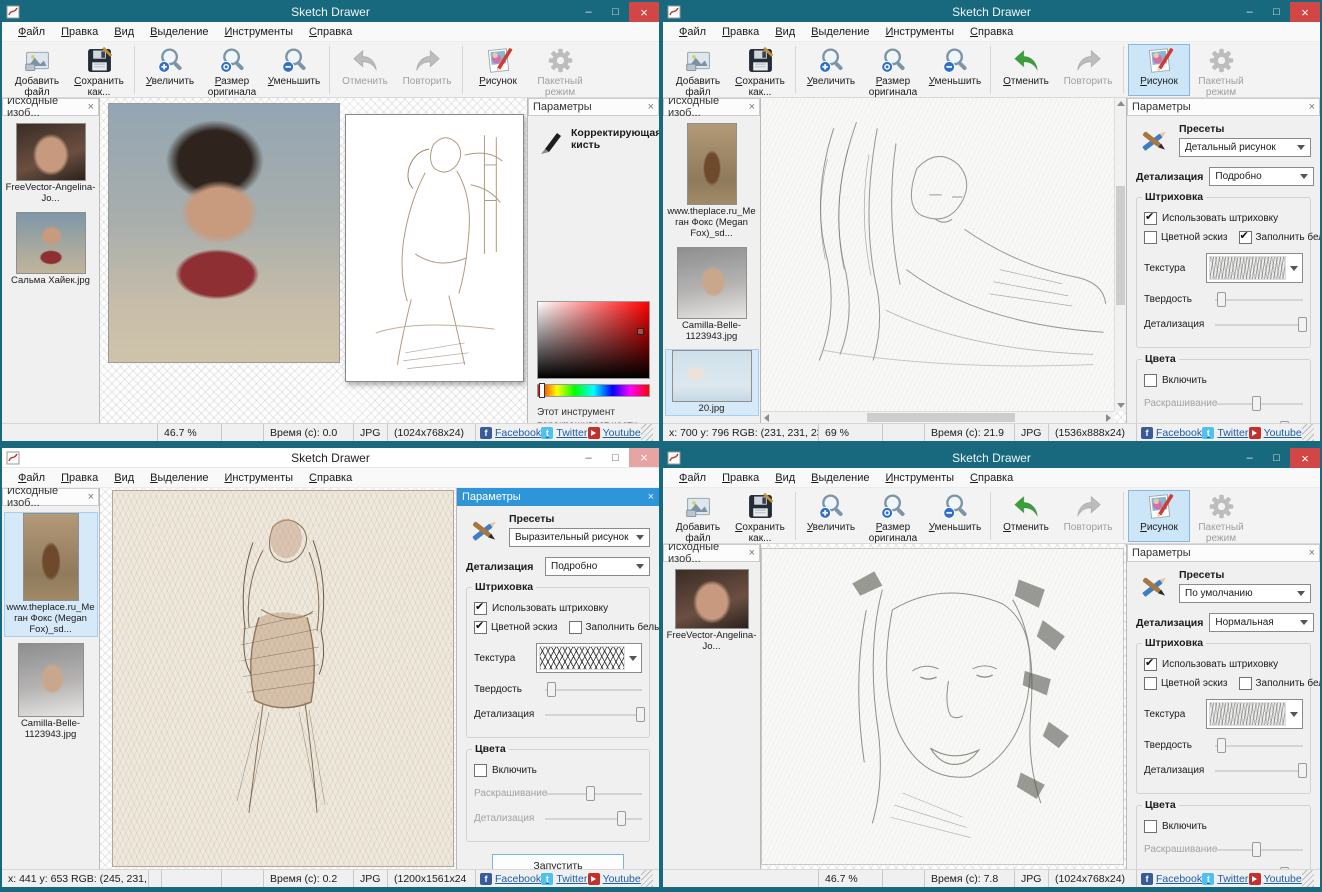 This screenshot has height=892, width=1322. Describe the element at coordinates (1262, 622) in the screenshot. I see `detail-select: Нормальная` at that location.